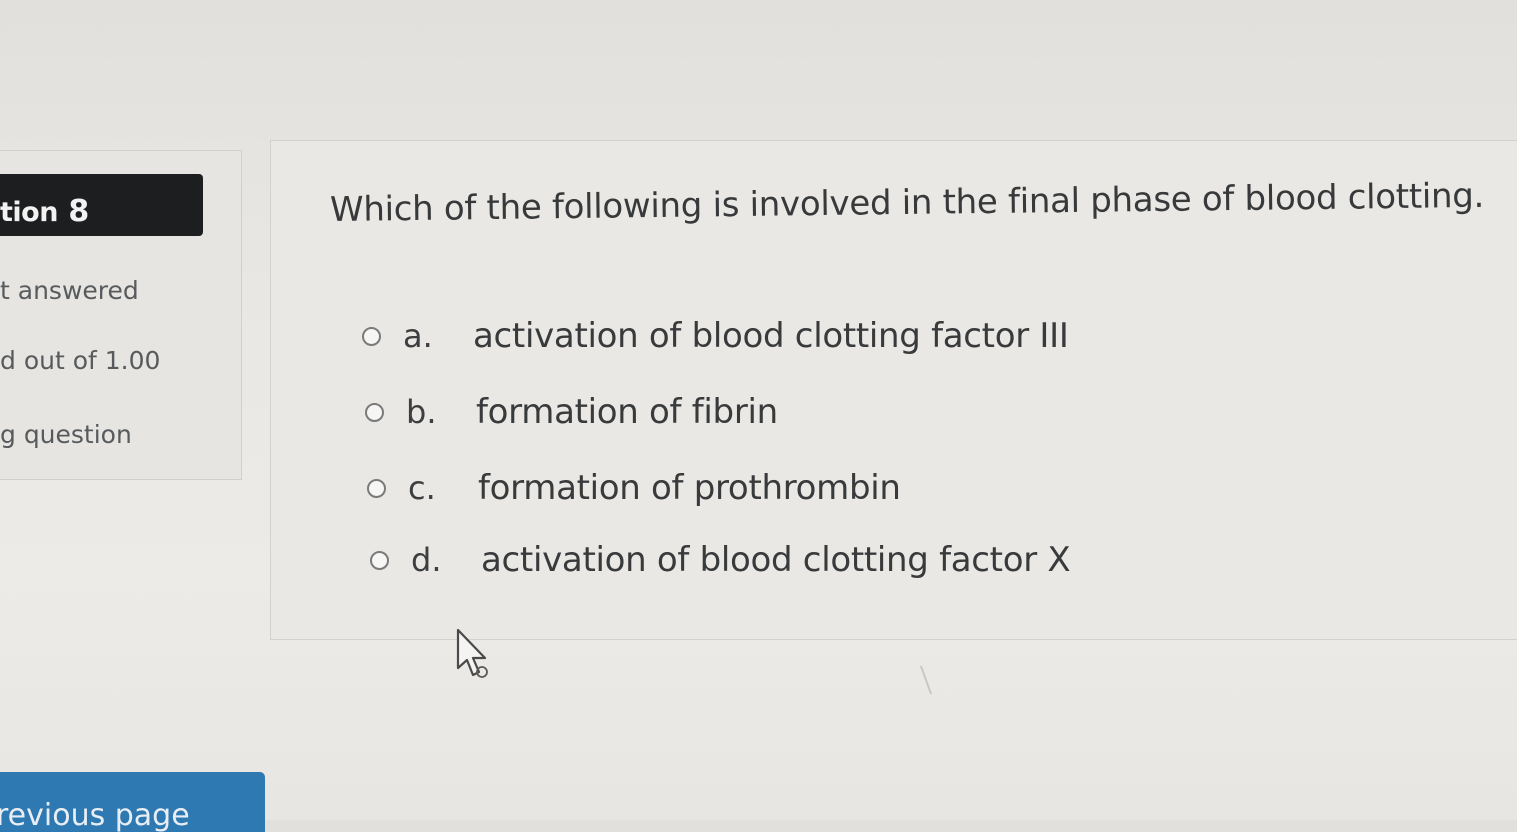  I want to click on previous-page-button: revious page, so click(132, 802).